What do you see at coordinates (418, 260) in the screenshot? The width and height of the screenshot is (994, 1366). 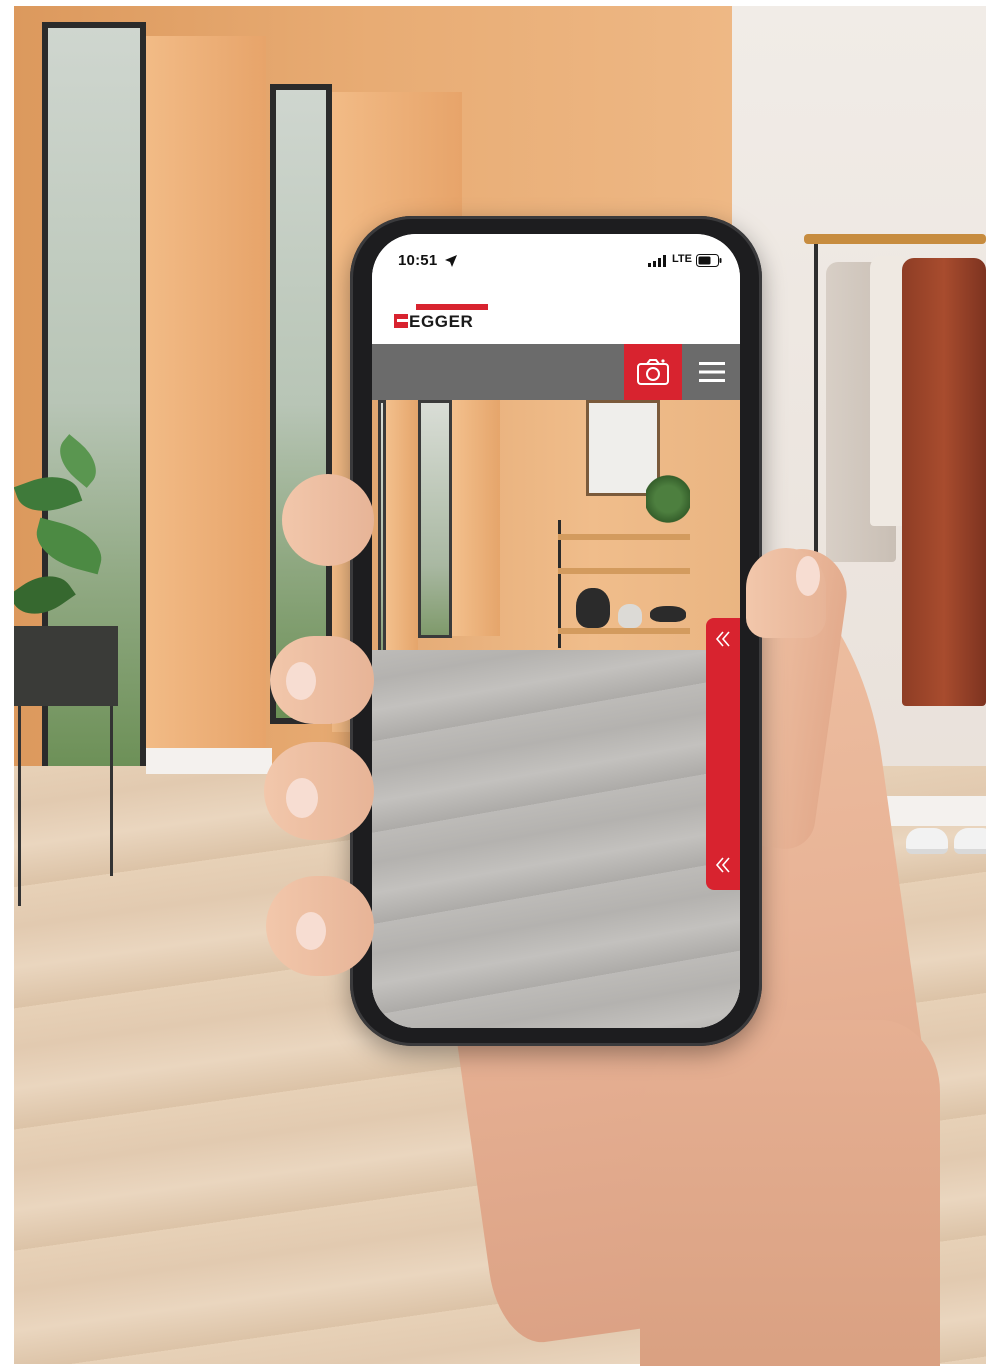 I see `status-time: 10:51` at bounding box center [418, 260].